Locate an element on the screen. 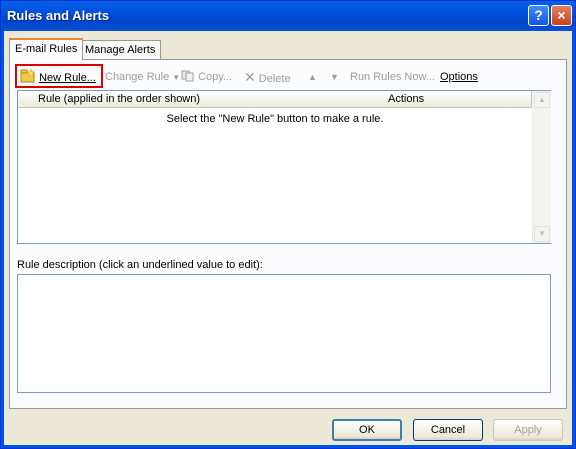 This screenshot has width=576, height=449. arrow-down-icon: ▼ is located at coordinates (334, 77).